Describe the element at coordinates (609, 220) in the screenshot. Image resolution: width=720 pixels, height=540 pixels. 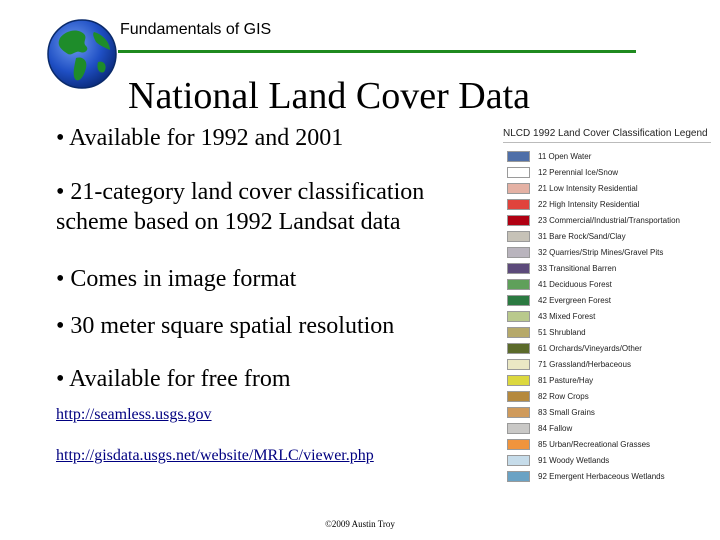
I see `legend-label: 23 Commercial/Industrial/Transportation` at that location.